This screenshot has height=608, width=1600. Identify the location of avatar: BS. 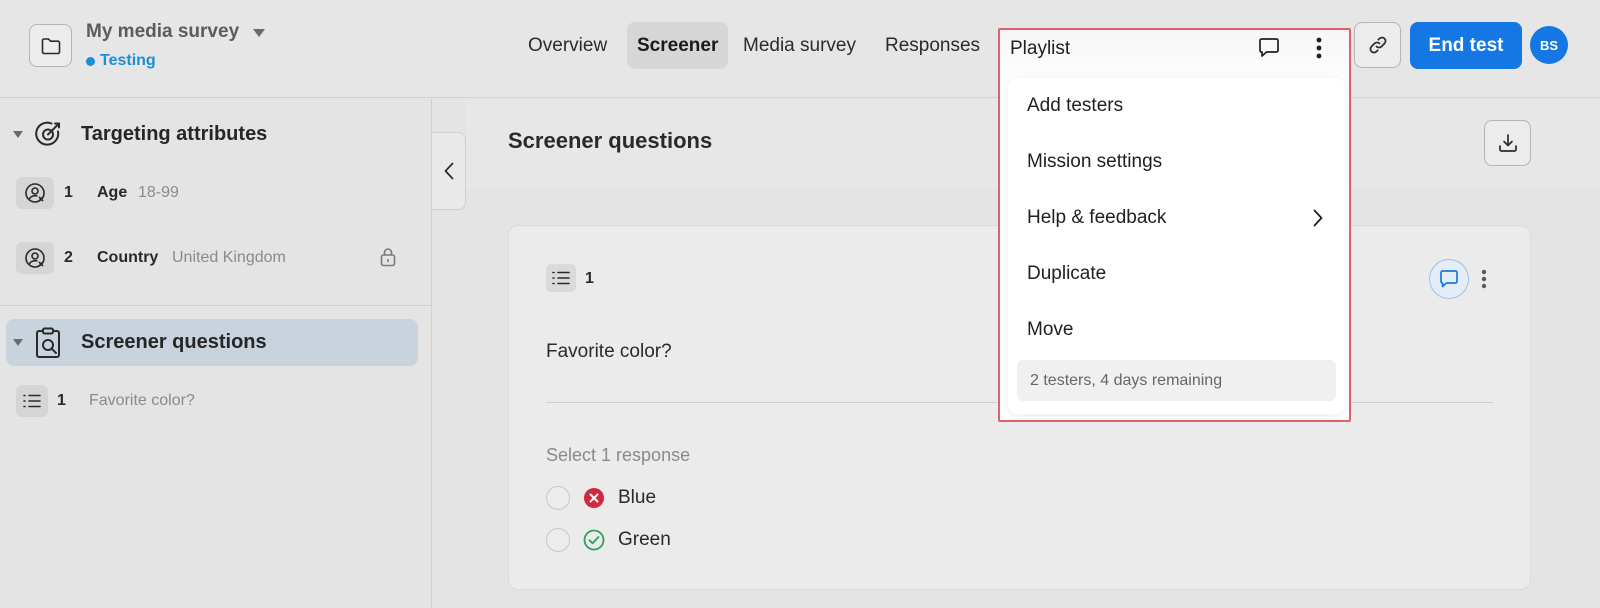
(1549, 45).